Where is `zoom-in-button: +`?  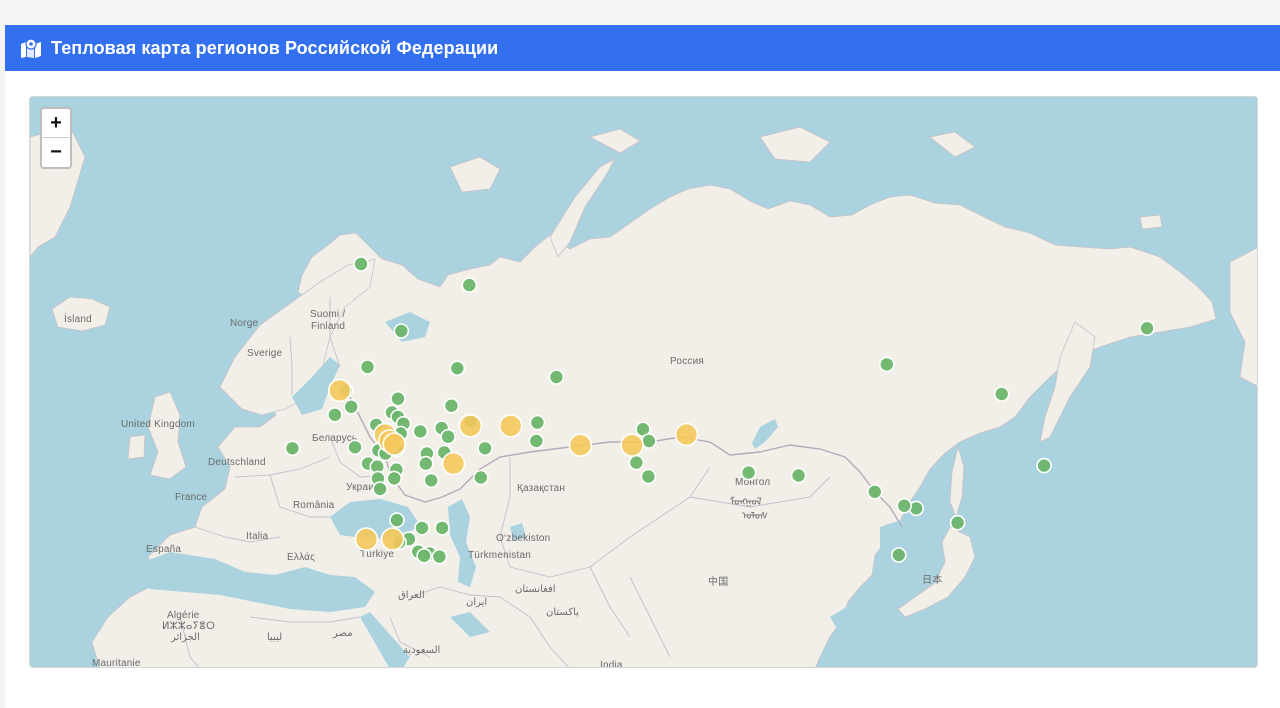
zoom-in-button: + is located at coordinates (56, 123).